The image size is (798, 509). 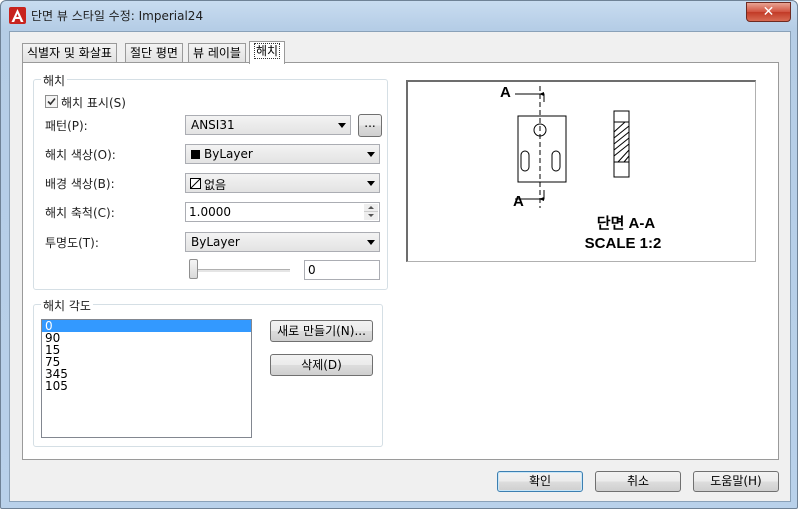 What do you see at coordinates (154, 53) in the screenshot?
I see `tab-cutting-plane: 절단 평면` at bounding box center [154, 53].